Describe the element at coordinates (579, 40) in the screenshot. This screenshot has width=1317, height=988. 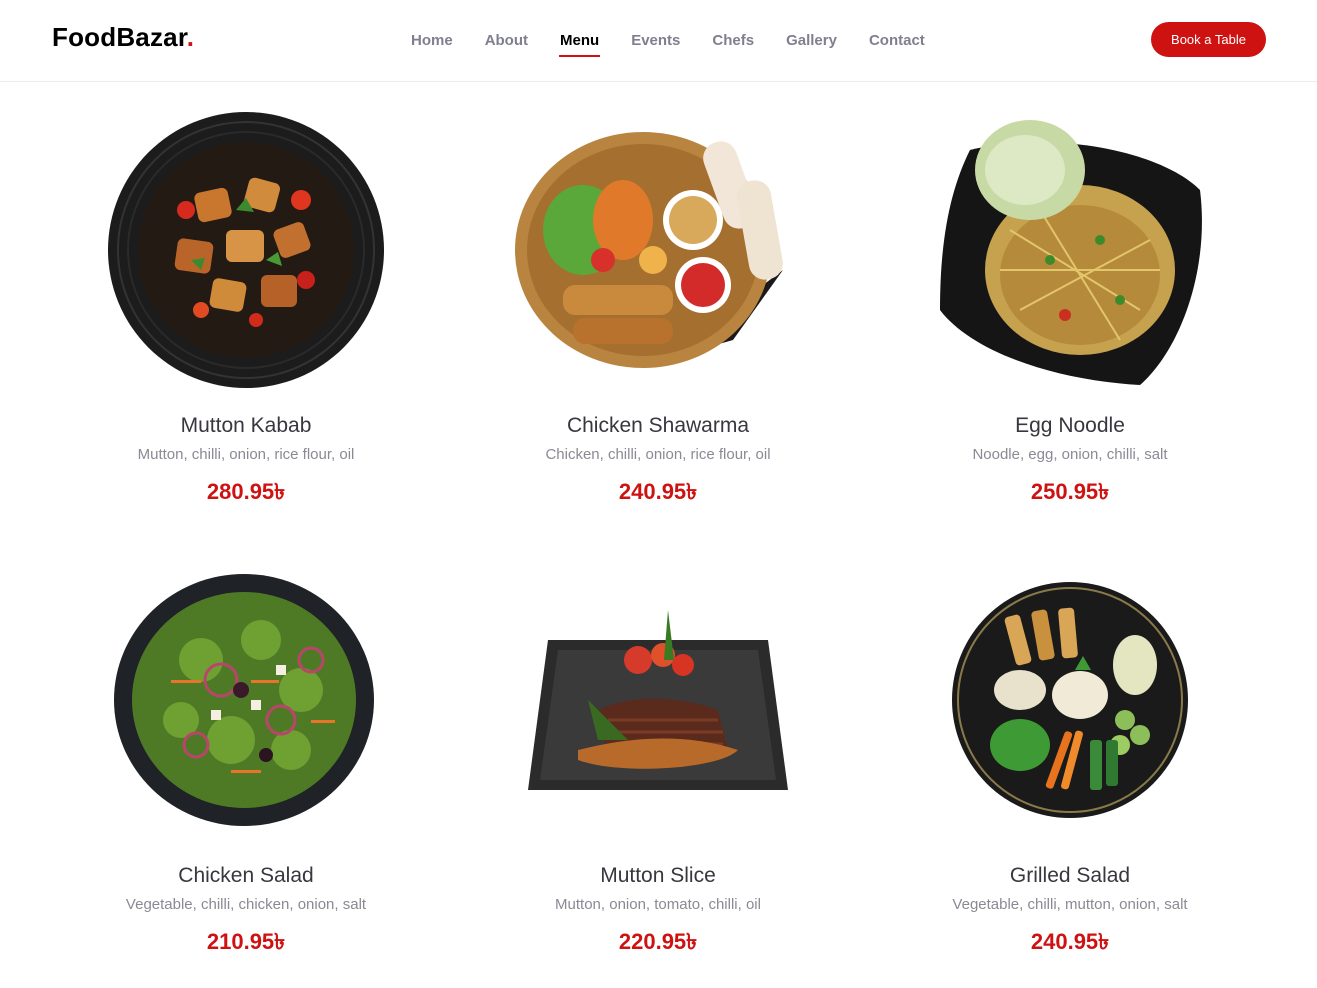
I see `nav-menu: Menu` at that location.